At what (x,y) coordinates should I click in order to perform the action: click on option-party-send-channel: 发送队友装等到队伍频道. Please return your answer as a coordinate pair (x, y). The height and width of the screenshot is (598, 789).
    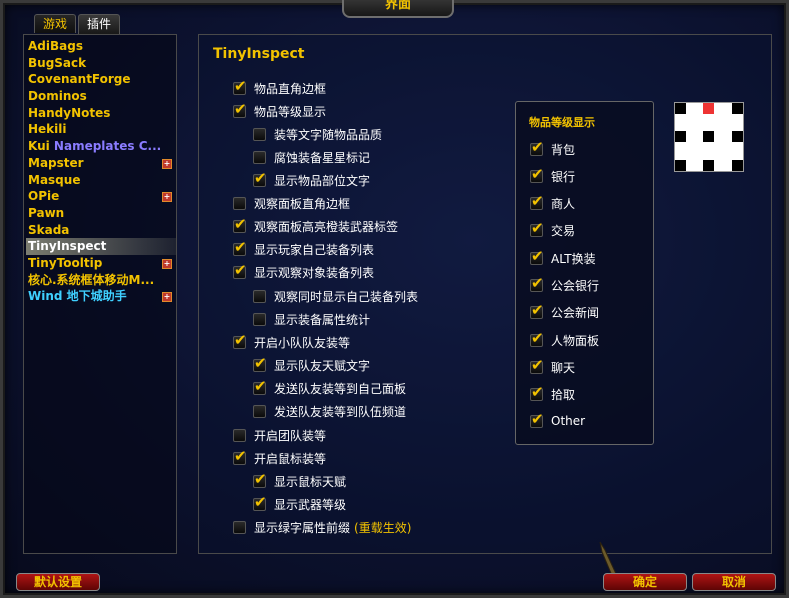
    Looking at the image, I should click on (329, 411).